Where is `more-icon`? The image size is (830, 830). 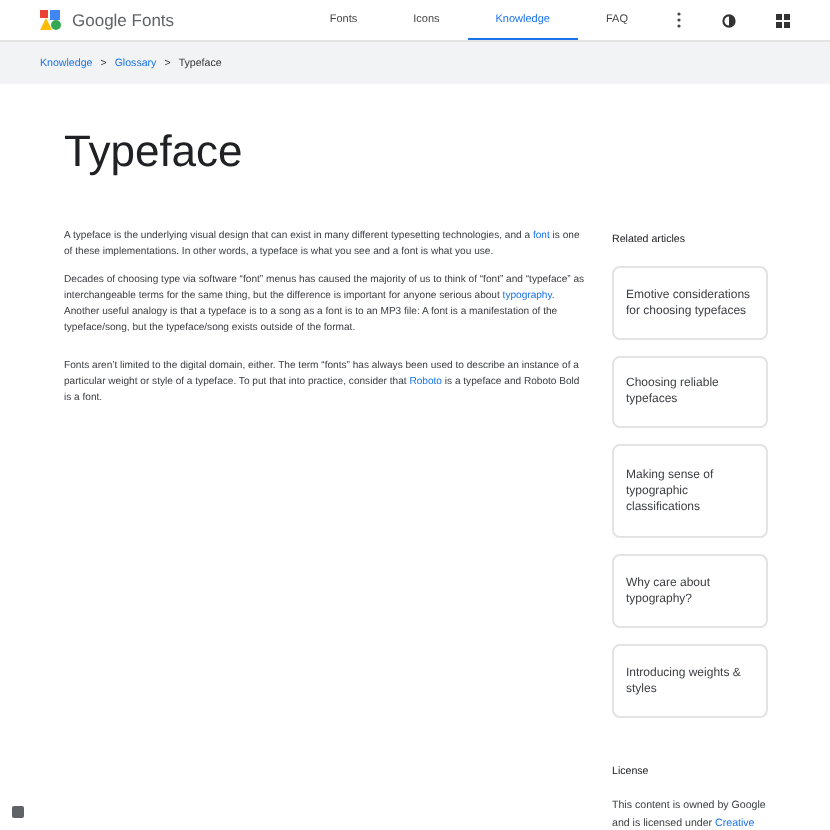
more-icon is located at coordinates (679, 20).